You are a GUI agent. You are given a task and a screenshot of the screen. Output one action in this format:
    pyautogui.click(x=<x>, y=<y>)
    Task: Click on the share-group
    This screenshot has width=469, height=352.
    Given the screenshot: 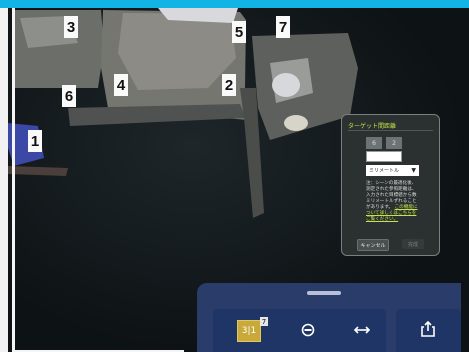 What is the action you would take?
    pyautogui.click(x=428, y=330)
    